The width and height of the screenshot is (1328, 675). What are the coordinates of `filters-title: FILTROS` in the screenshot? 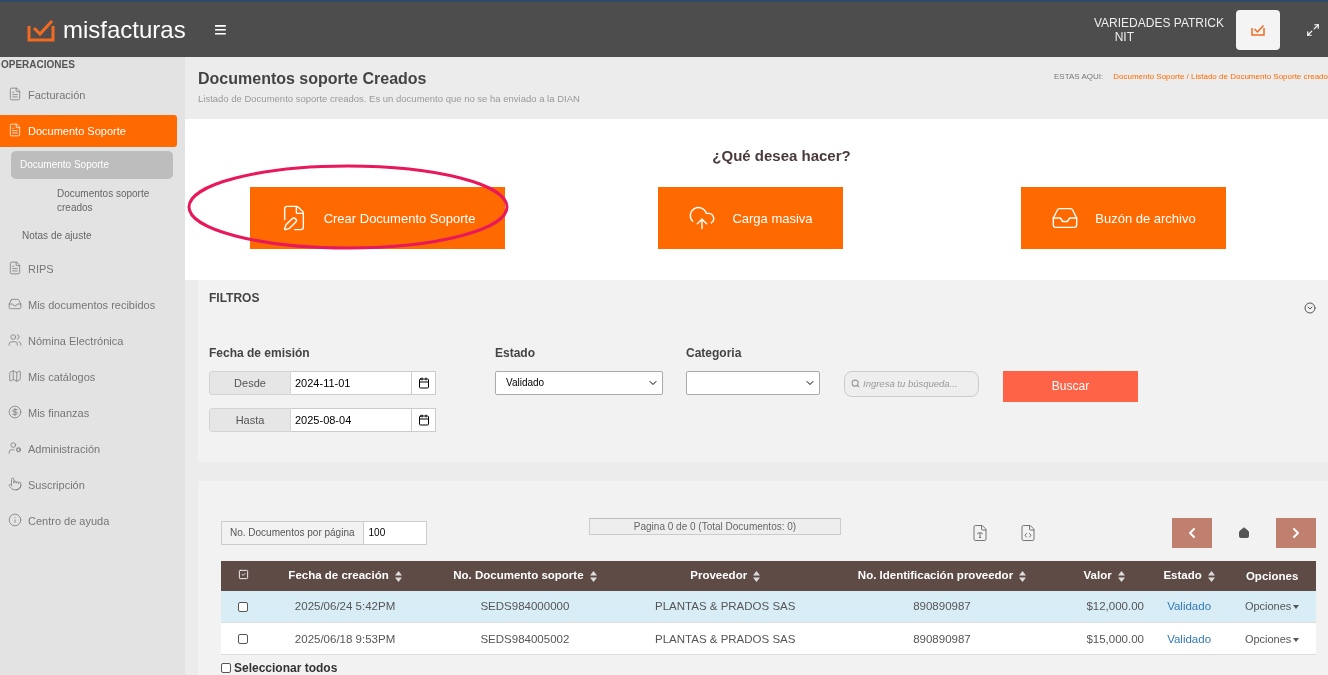 It's located at (235, 297).